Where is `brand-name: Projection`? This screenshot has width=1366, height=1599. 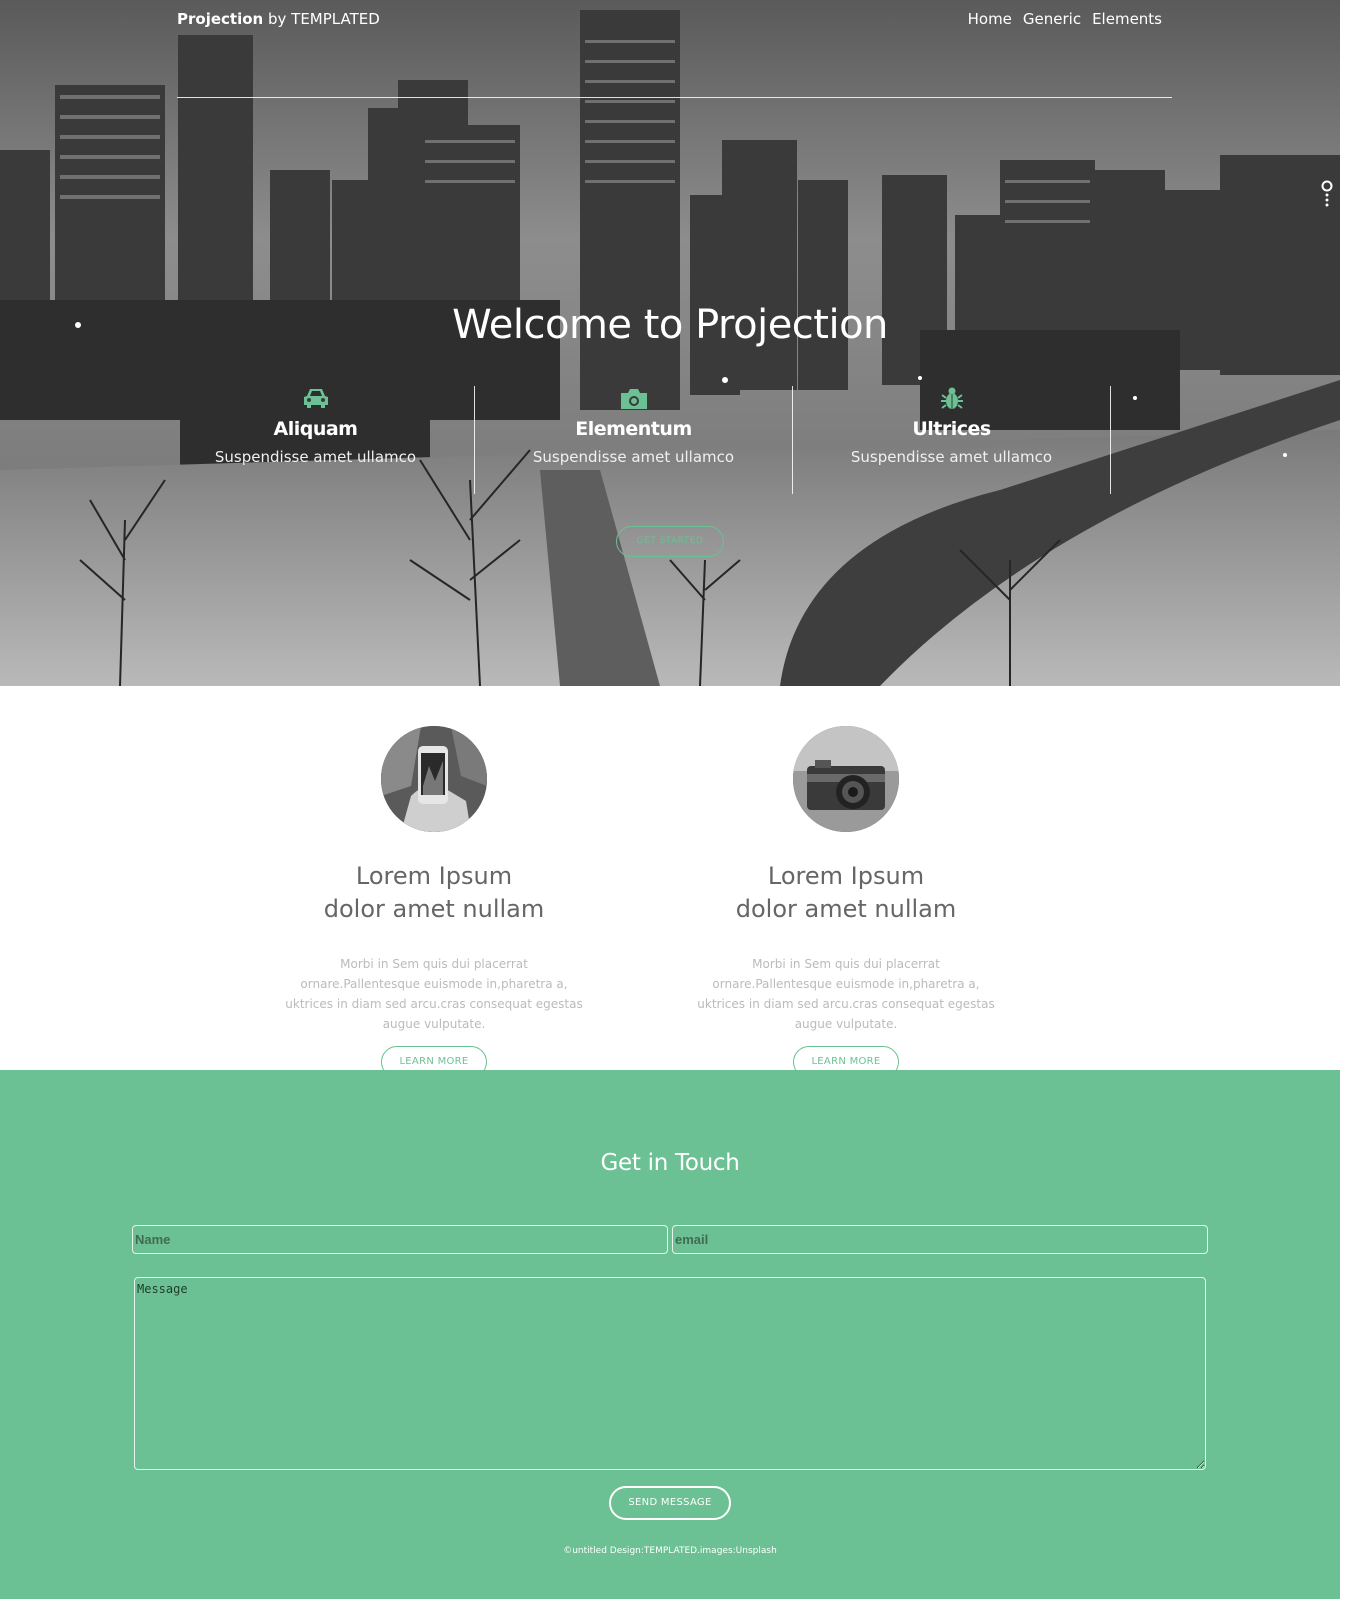 brand-name: Projection is located at coordinates (220, 19).